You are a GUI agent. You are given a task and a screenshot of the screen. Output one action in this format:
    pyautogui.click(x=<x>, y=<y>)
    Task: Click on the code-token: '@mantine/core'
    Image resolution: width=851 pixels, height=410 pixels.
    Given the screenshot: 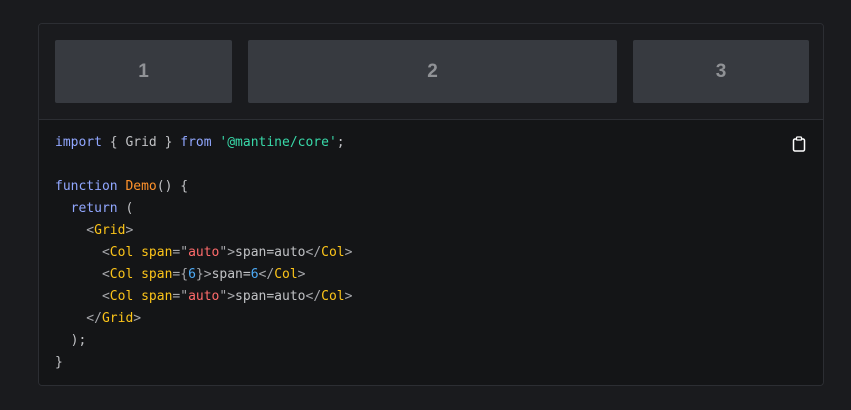 What is the action you would take?
    pyautogui.click(x=278, y=142)
    